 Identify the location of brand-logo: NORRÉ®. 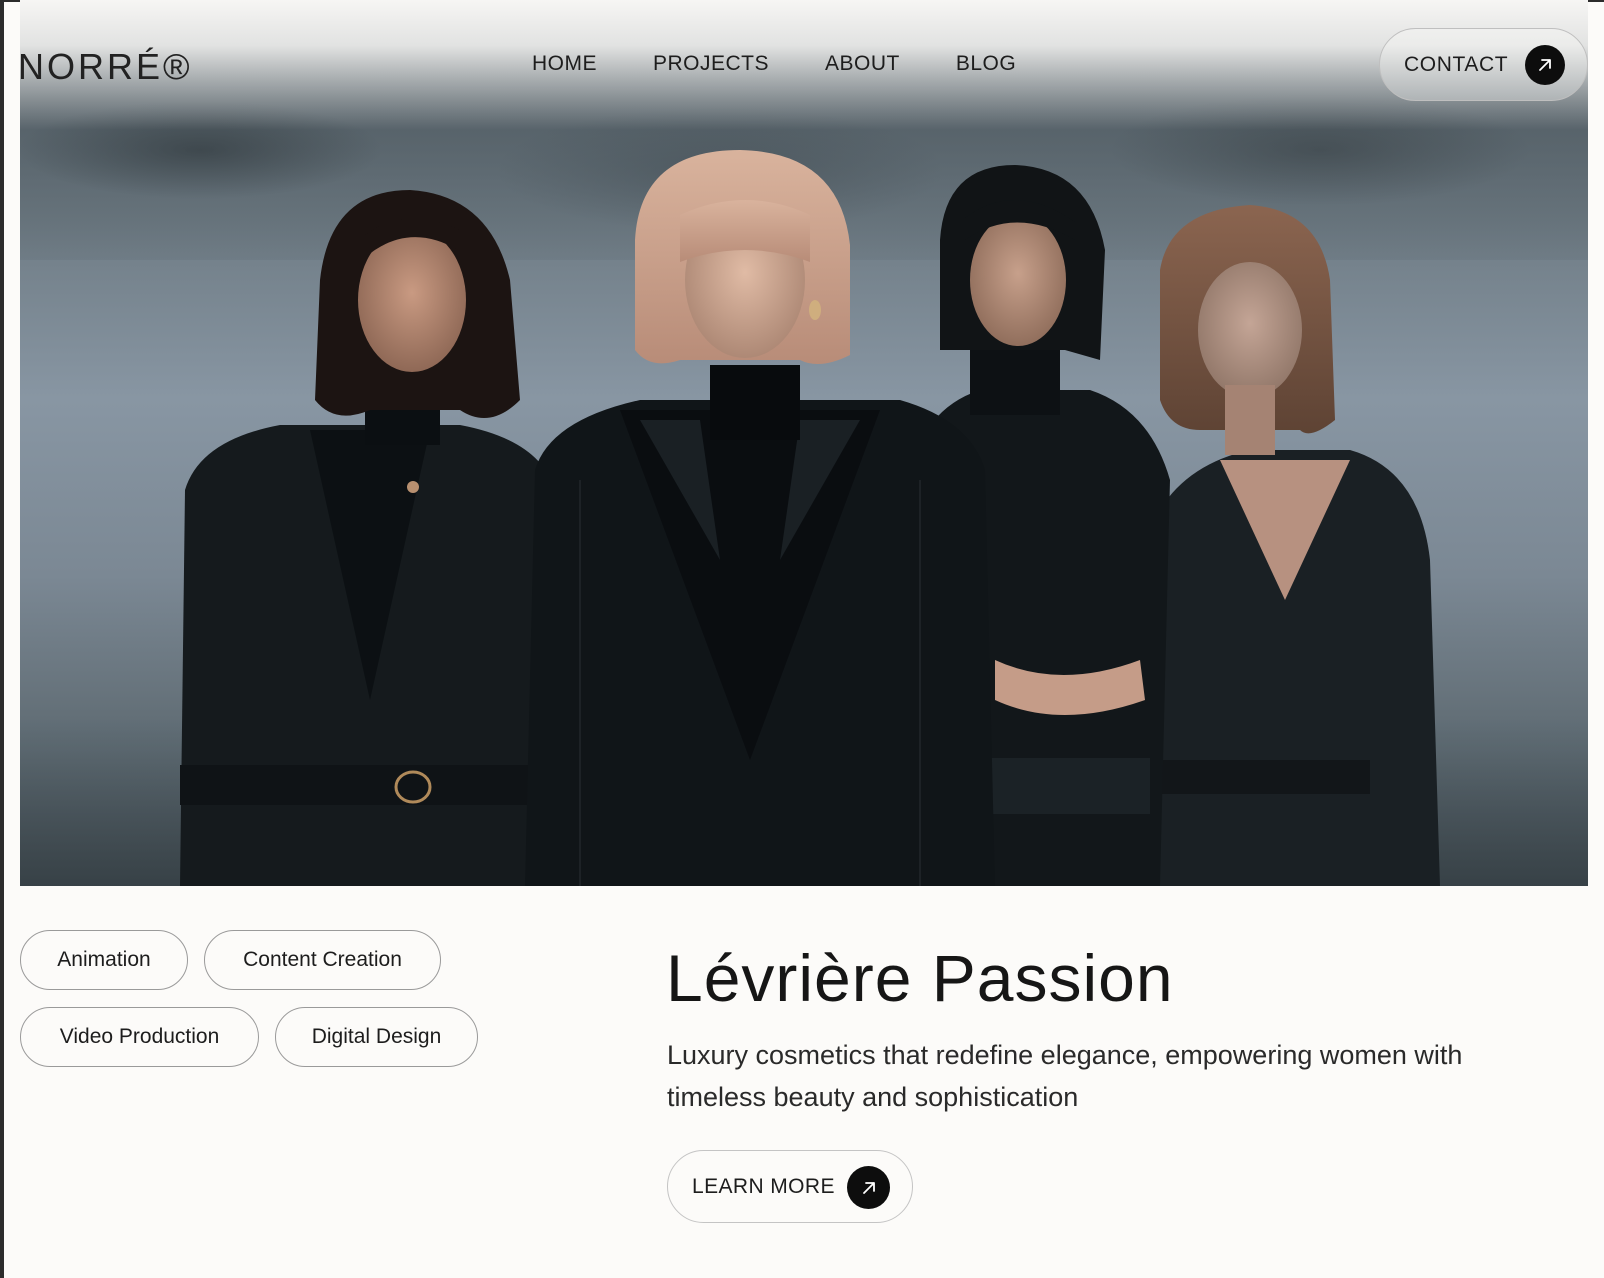
(105, 67).